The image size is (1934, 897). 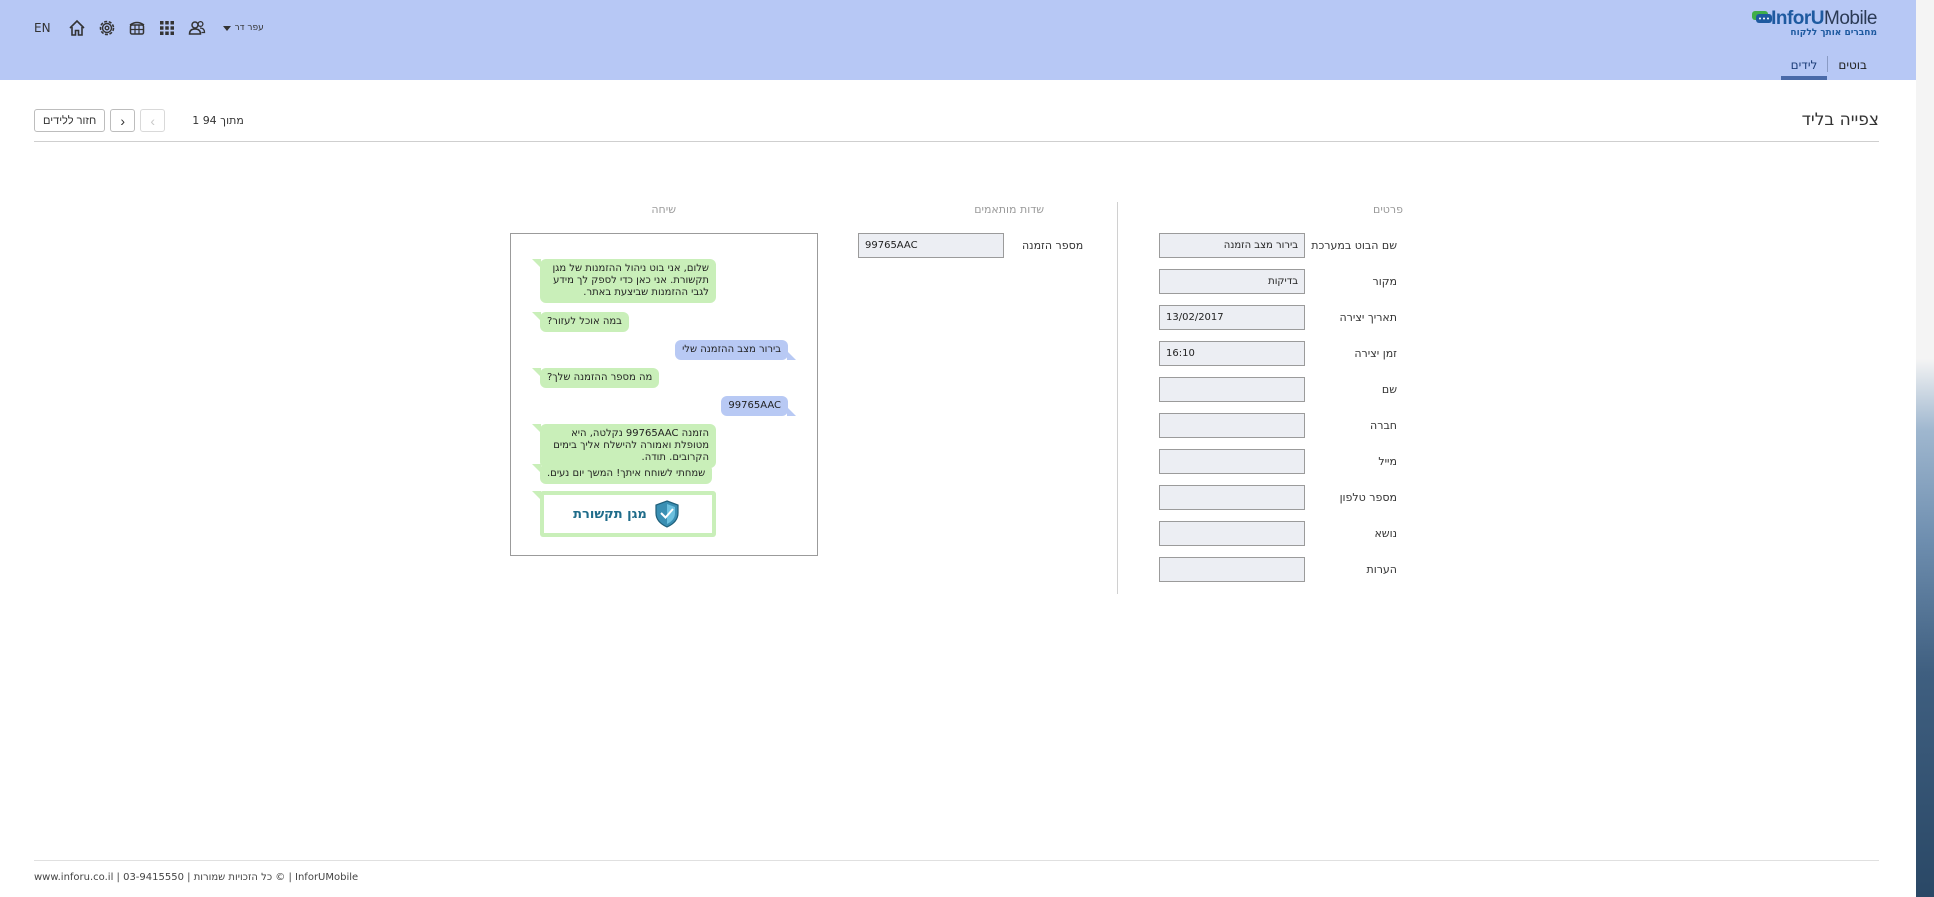 What do you see at coordinates (77, 28) in the screenshot?
I see `home-icon` at bounding box center [77, 28].